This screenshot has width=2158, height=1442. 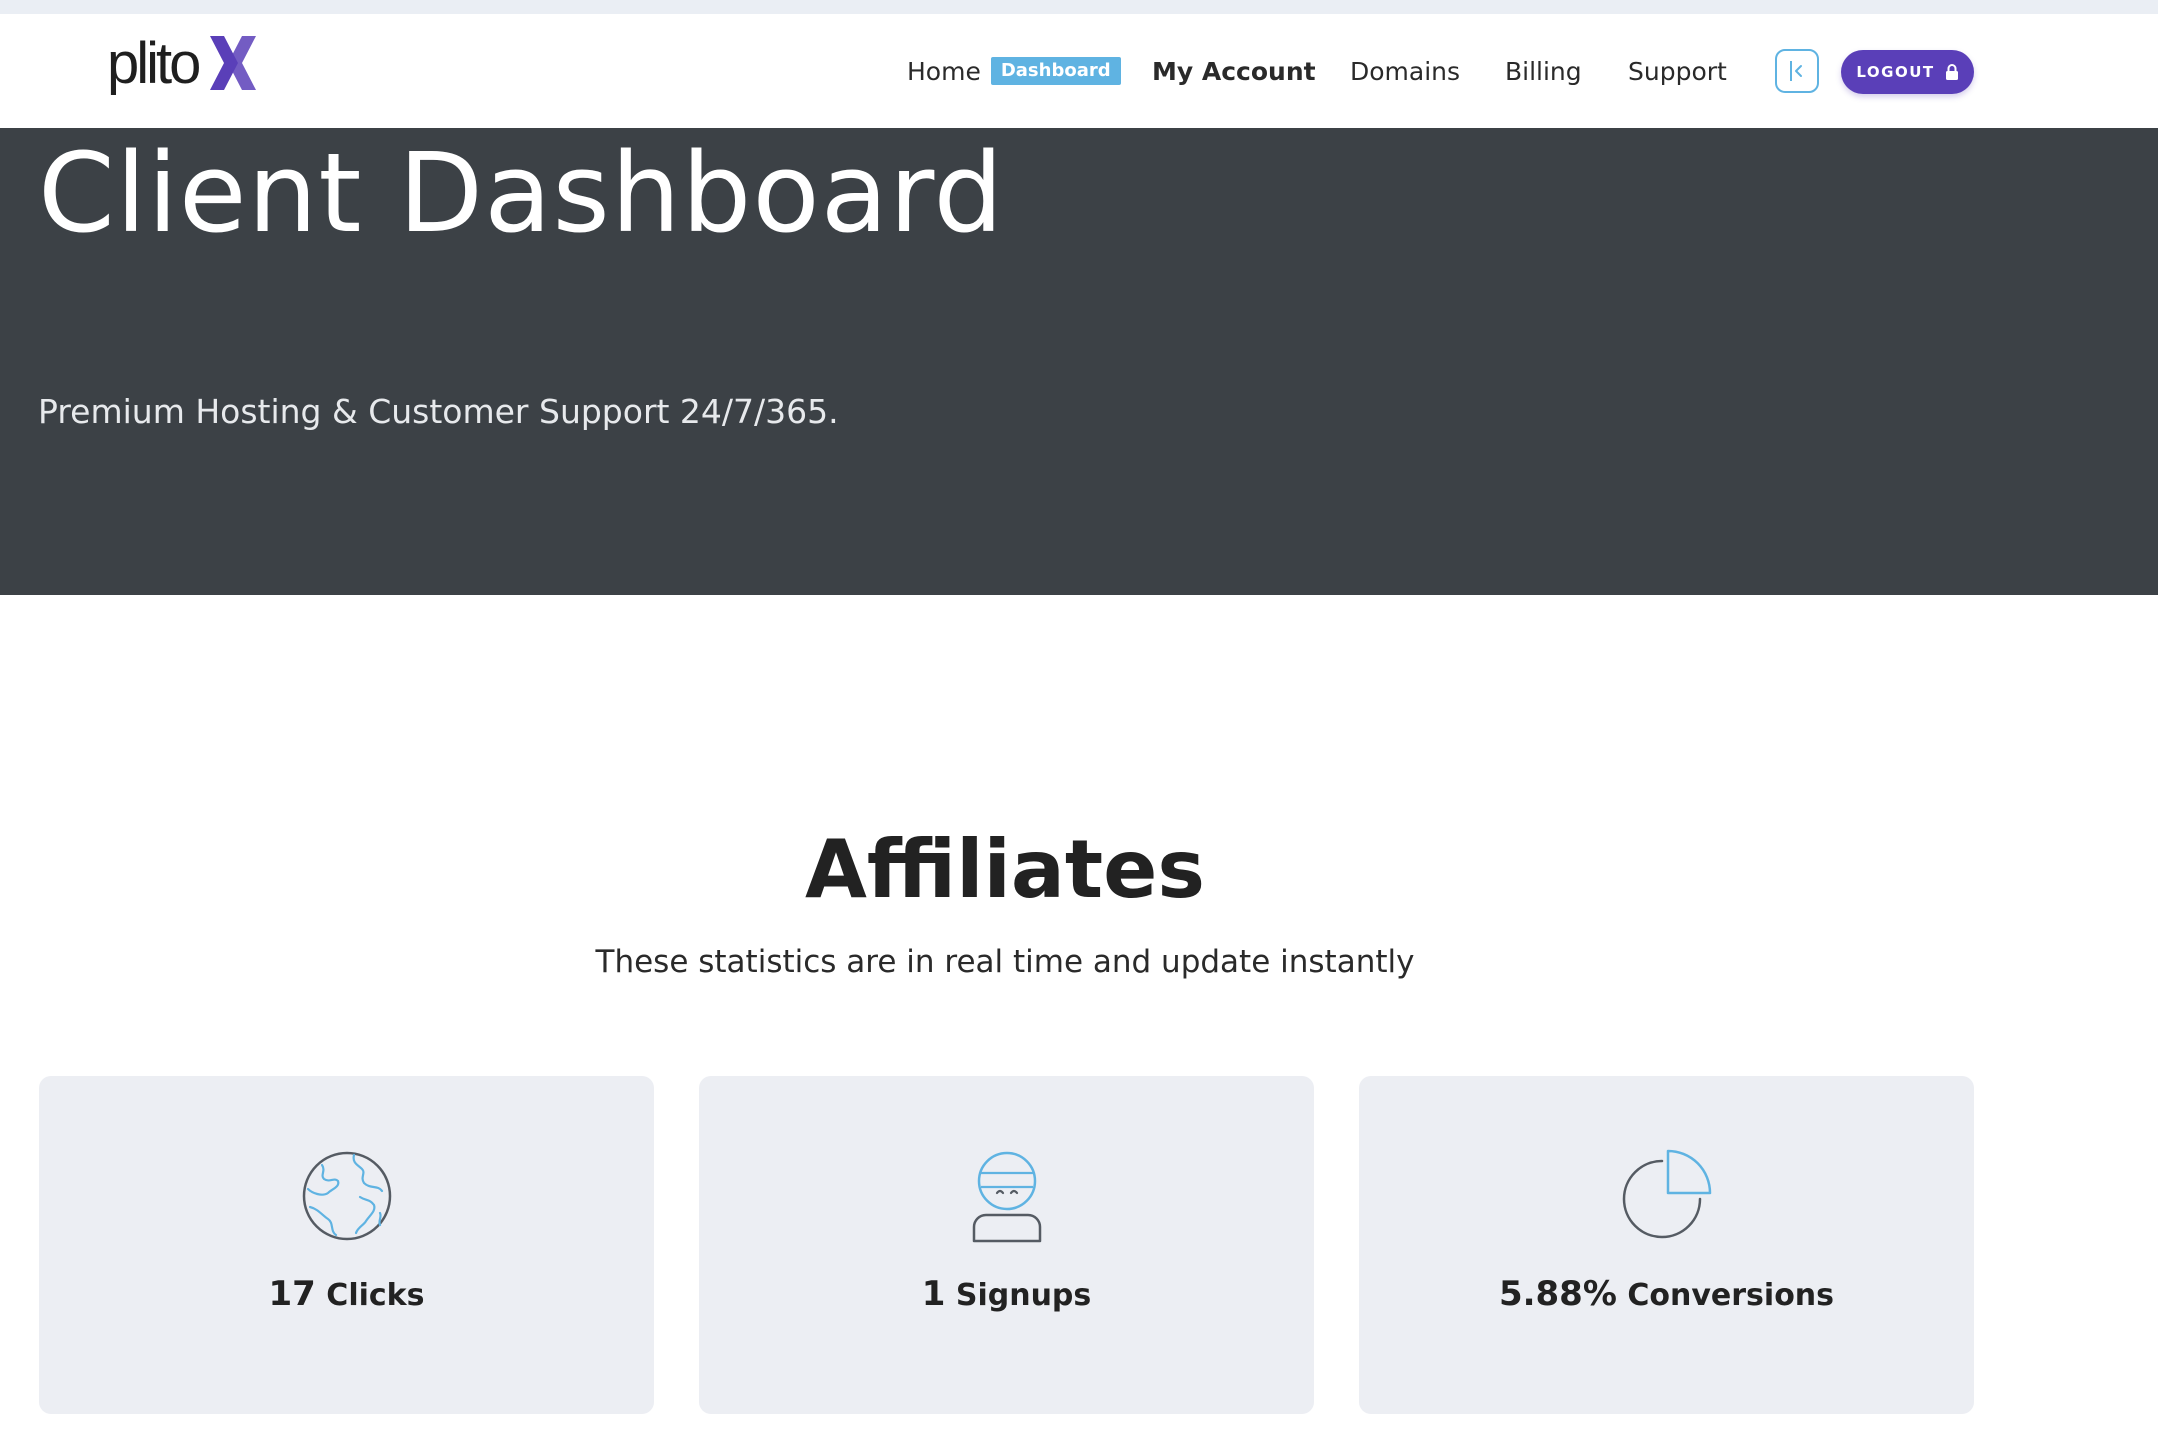 I want to click on stat-clicks: 17 Clicks, so click(x=346, y=1294).